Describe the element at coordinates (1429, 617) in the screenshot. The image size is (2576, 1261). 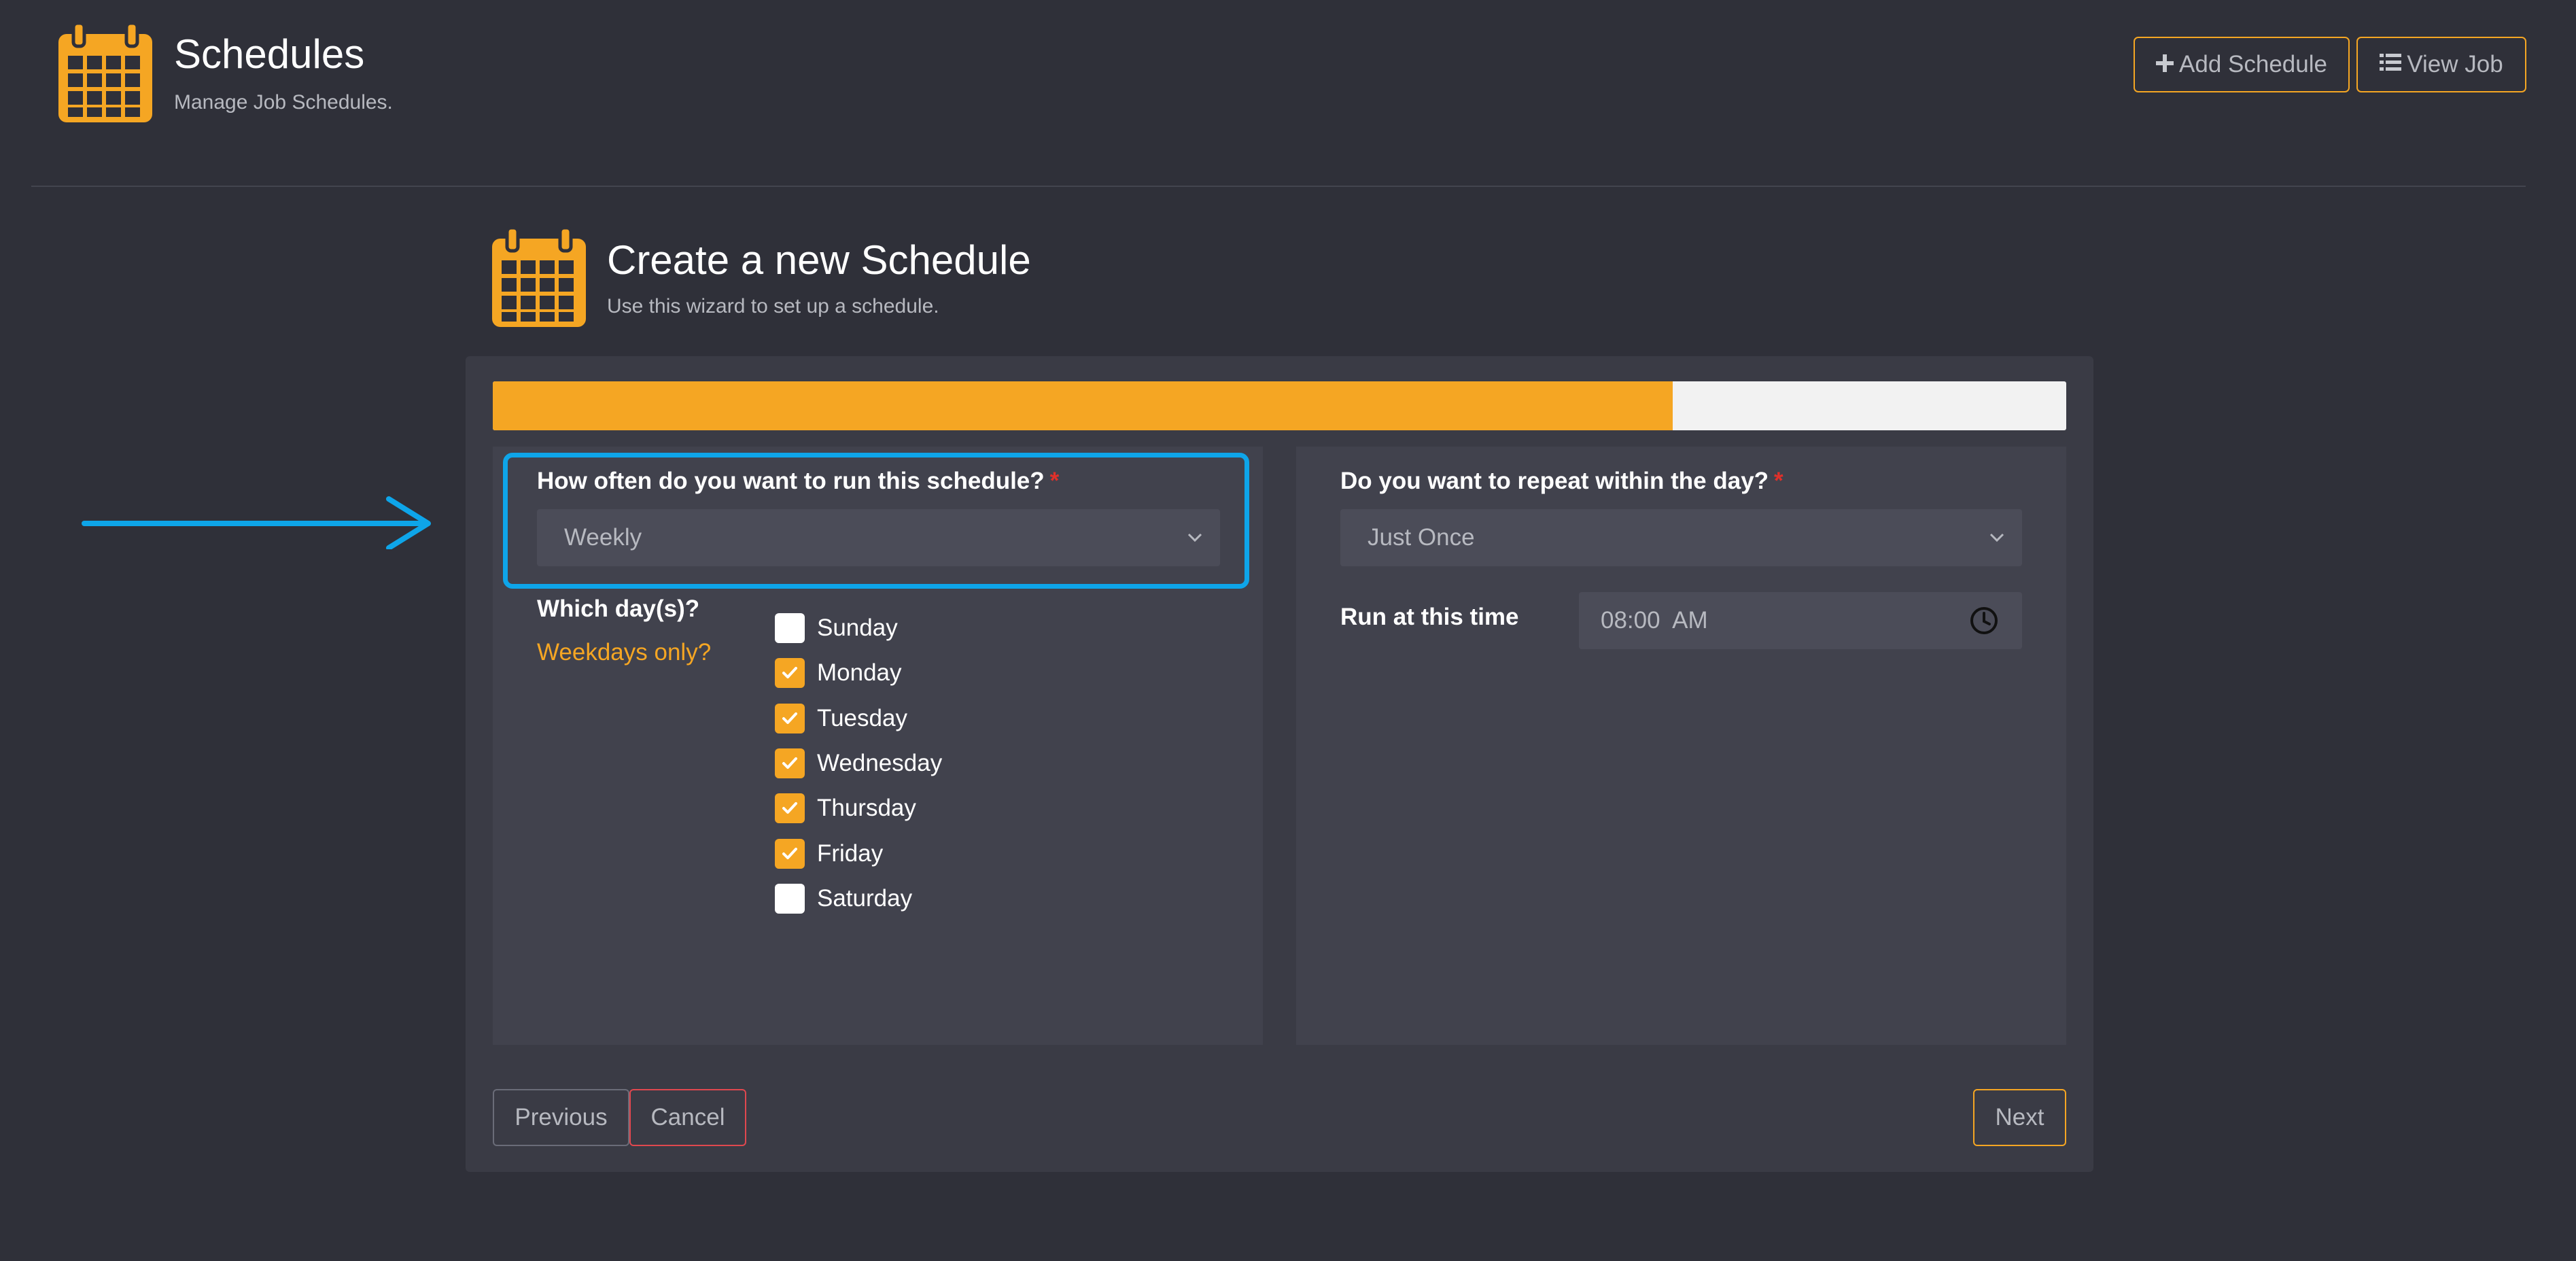
I see `run-time-label: Run at this time` at that location.